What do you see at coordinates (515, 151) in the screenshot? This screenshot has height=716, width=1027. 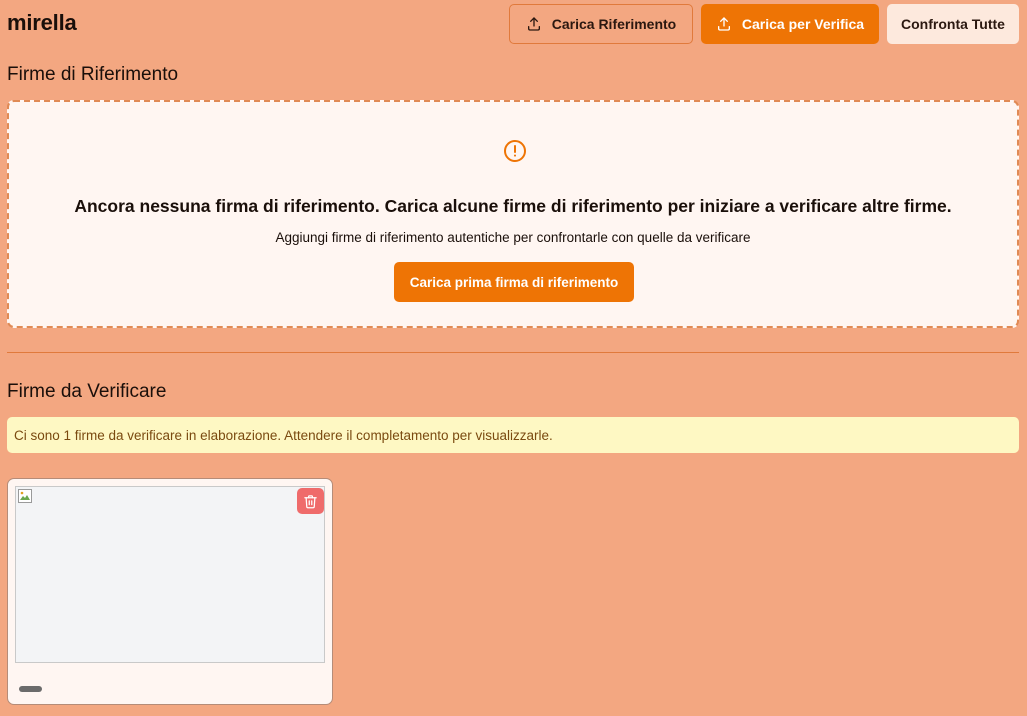 I see `alert-circle-icon` at bounding box center [515, 151].